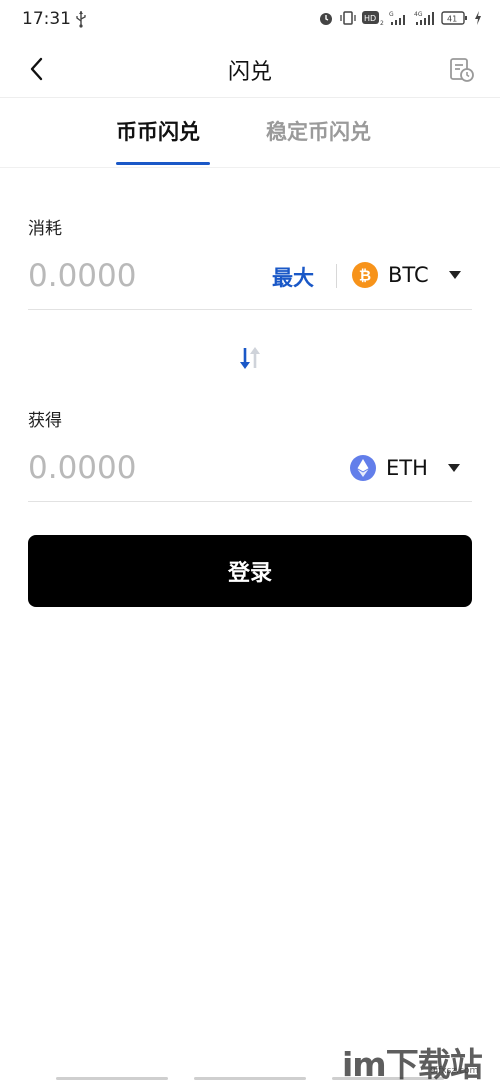  What do you see at coordinates (478, 18) in the screenshot?
I see `charging-icon` at bounding box center [478, 18].